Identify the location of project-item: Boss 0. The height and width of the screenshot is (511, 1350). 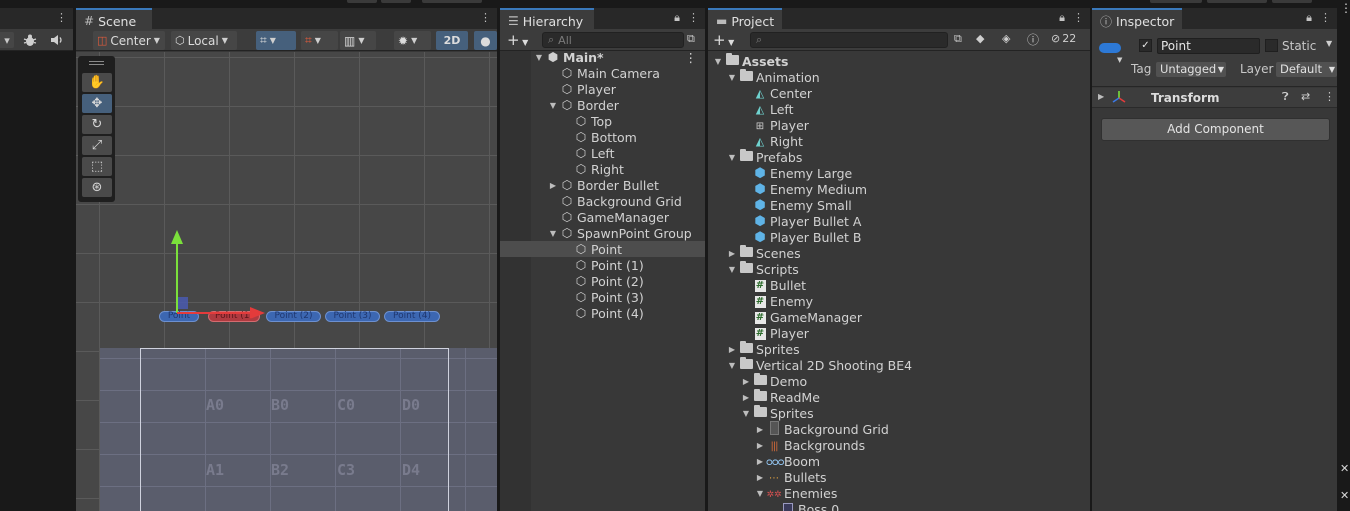
(899, 506).